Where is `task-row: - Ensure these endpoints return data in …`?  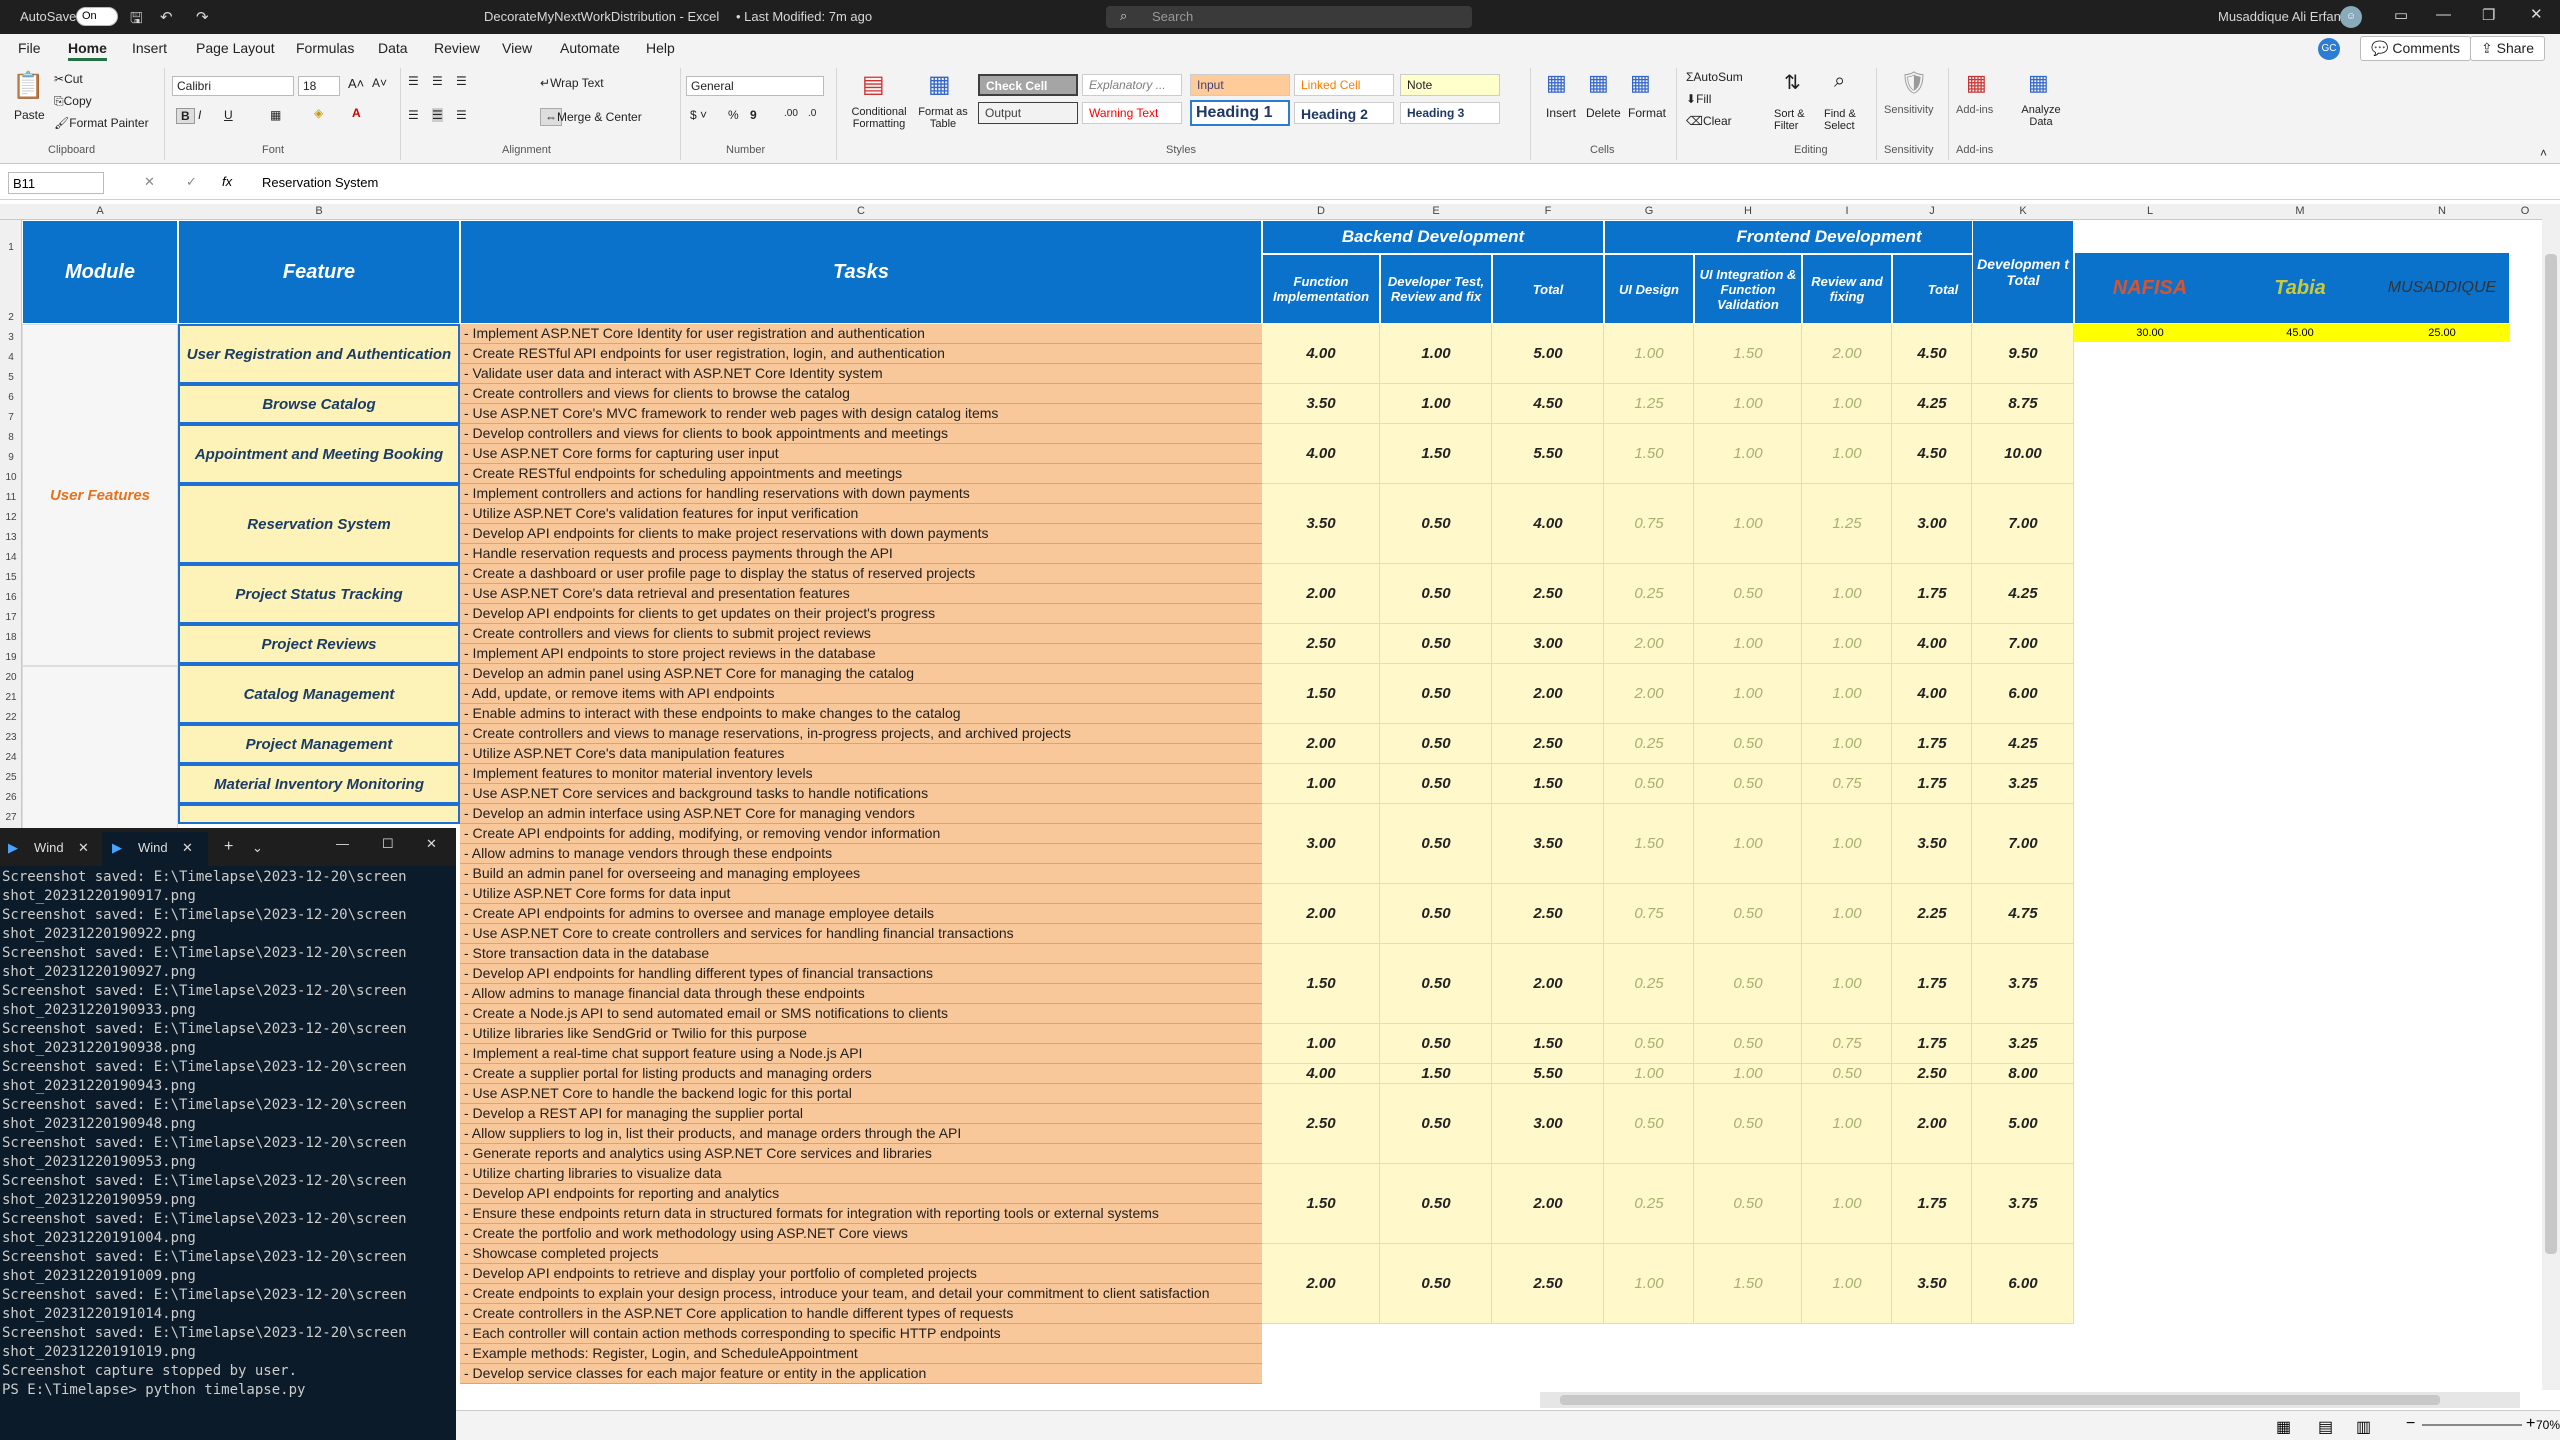 task-row: - Ensure these endpoints return data in … is located at coordinates (861, 1214).